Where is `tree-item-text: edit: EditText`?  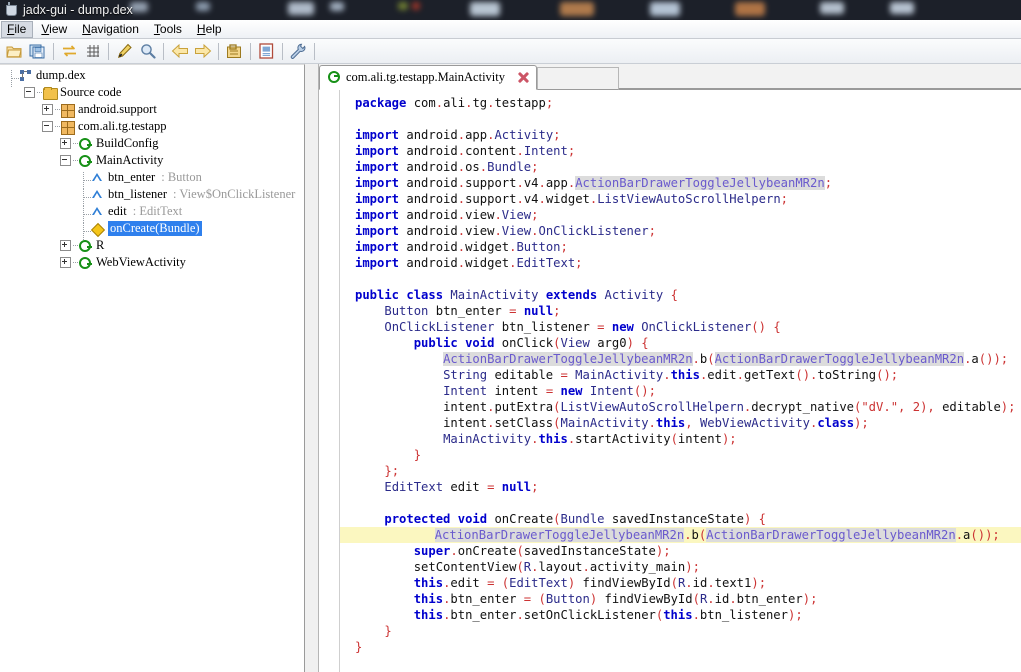 tree-item-text: edit: EditText is located at coordinates (145, 211).